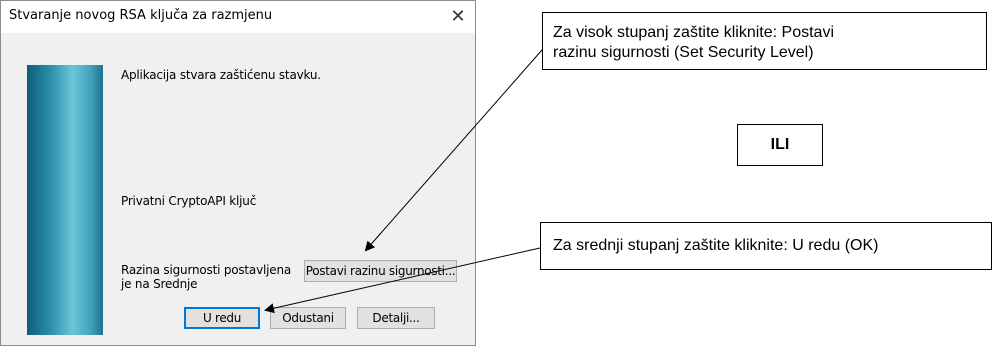 The width and height of the screenshot is (1002, 348). What do you see at coordinates (402, 280) in the screenshot?
I see `arrow-to-ok` at bounding box center [402, 280].